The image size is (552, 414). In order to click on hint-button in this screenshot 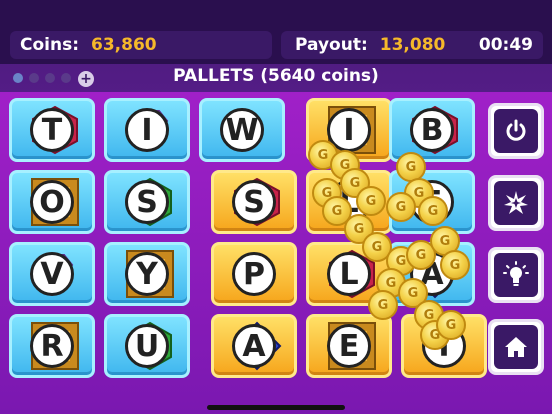, I will do `click(516, 275)`.